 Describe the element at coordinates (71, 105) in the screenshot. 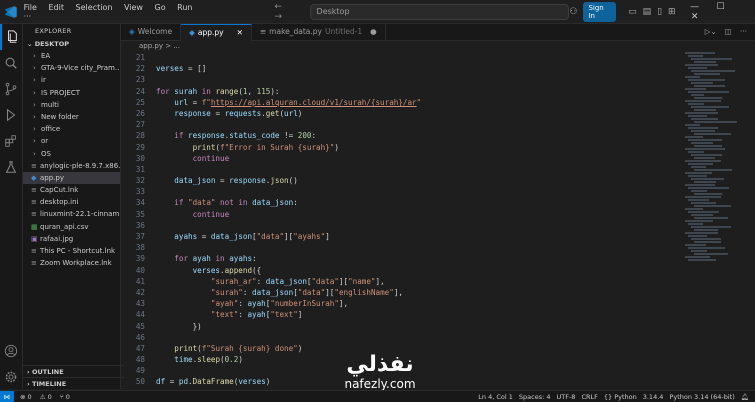

I see `tree-item: › multi` at that location.